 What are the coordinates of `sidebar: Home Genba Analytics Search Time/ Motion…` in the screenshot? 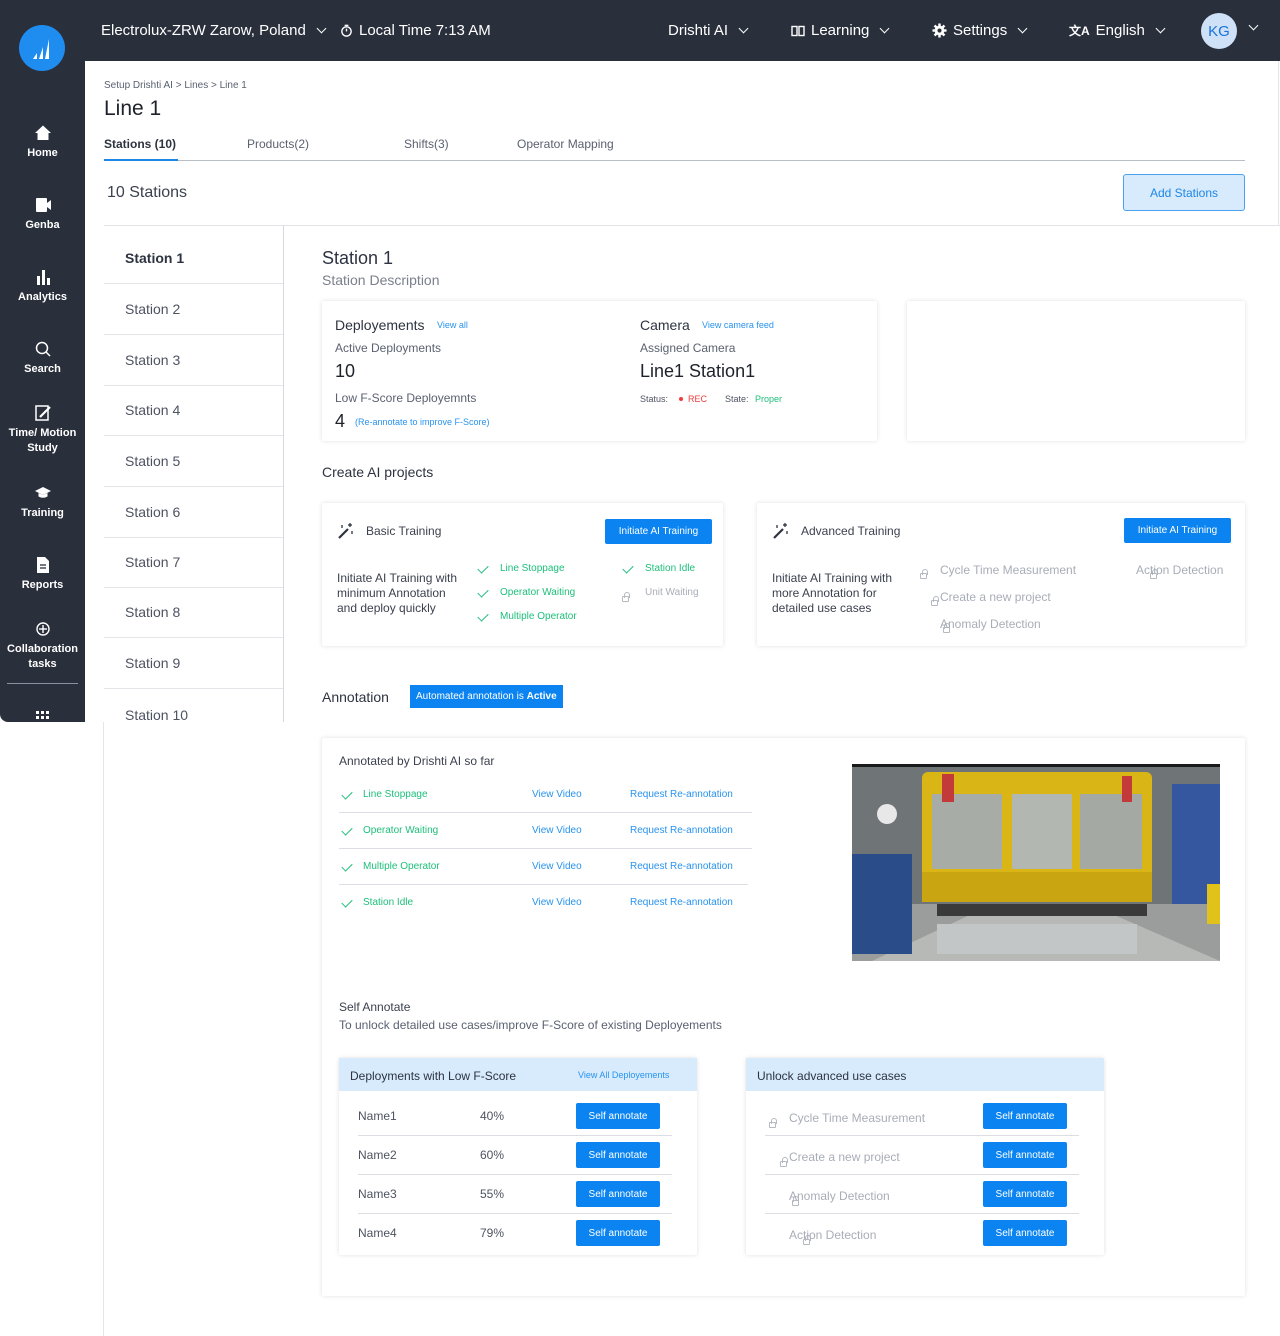 It's located at (42, 361).